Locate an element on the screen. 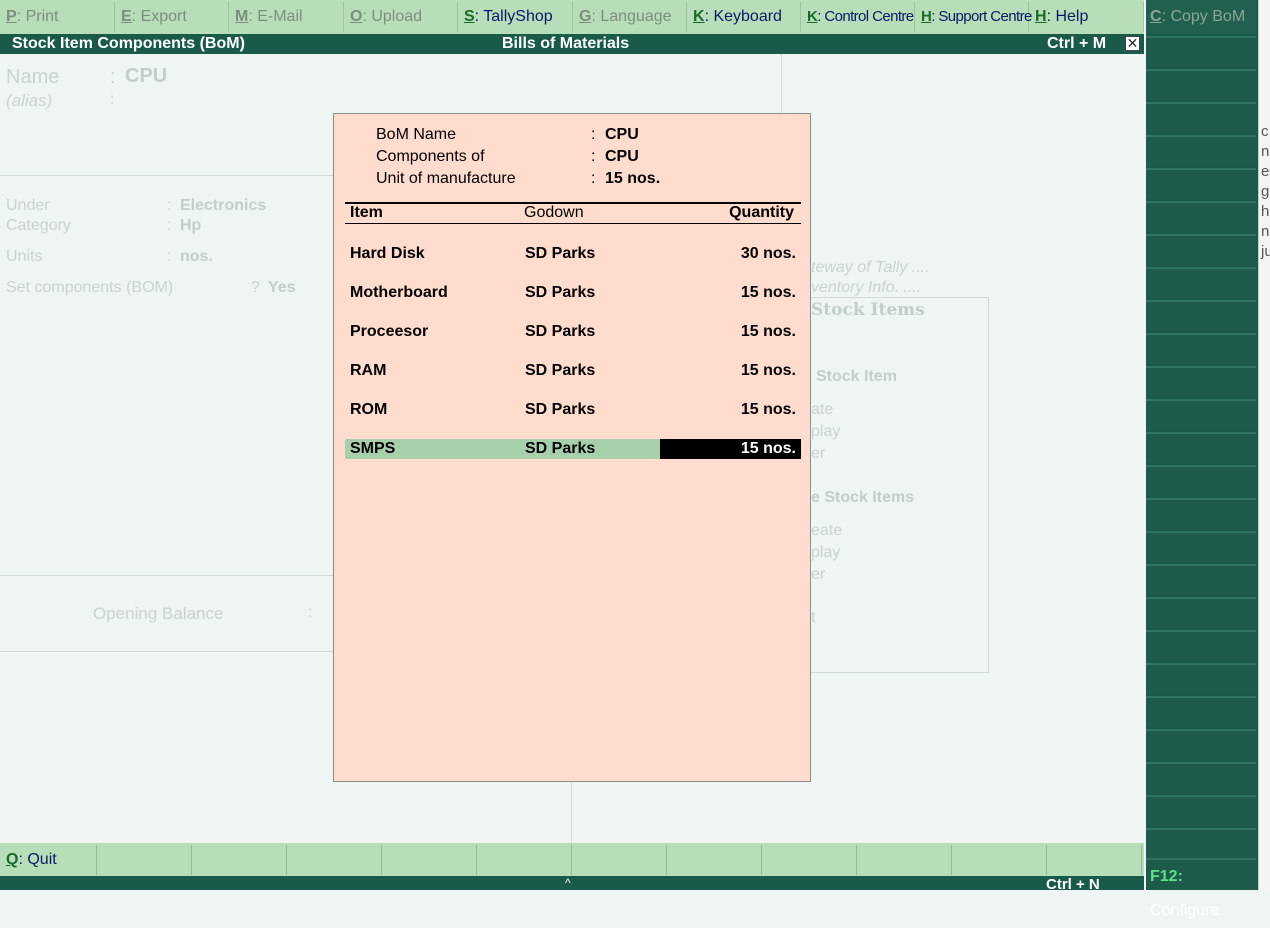 Image resolution: width=1270 pixels, height=928 pixels. copy-bom-button: C: Copy BoM is located at coordinates (1201, 17).